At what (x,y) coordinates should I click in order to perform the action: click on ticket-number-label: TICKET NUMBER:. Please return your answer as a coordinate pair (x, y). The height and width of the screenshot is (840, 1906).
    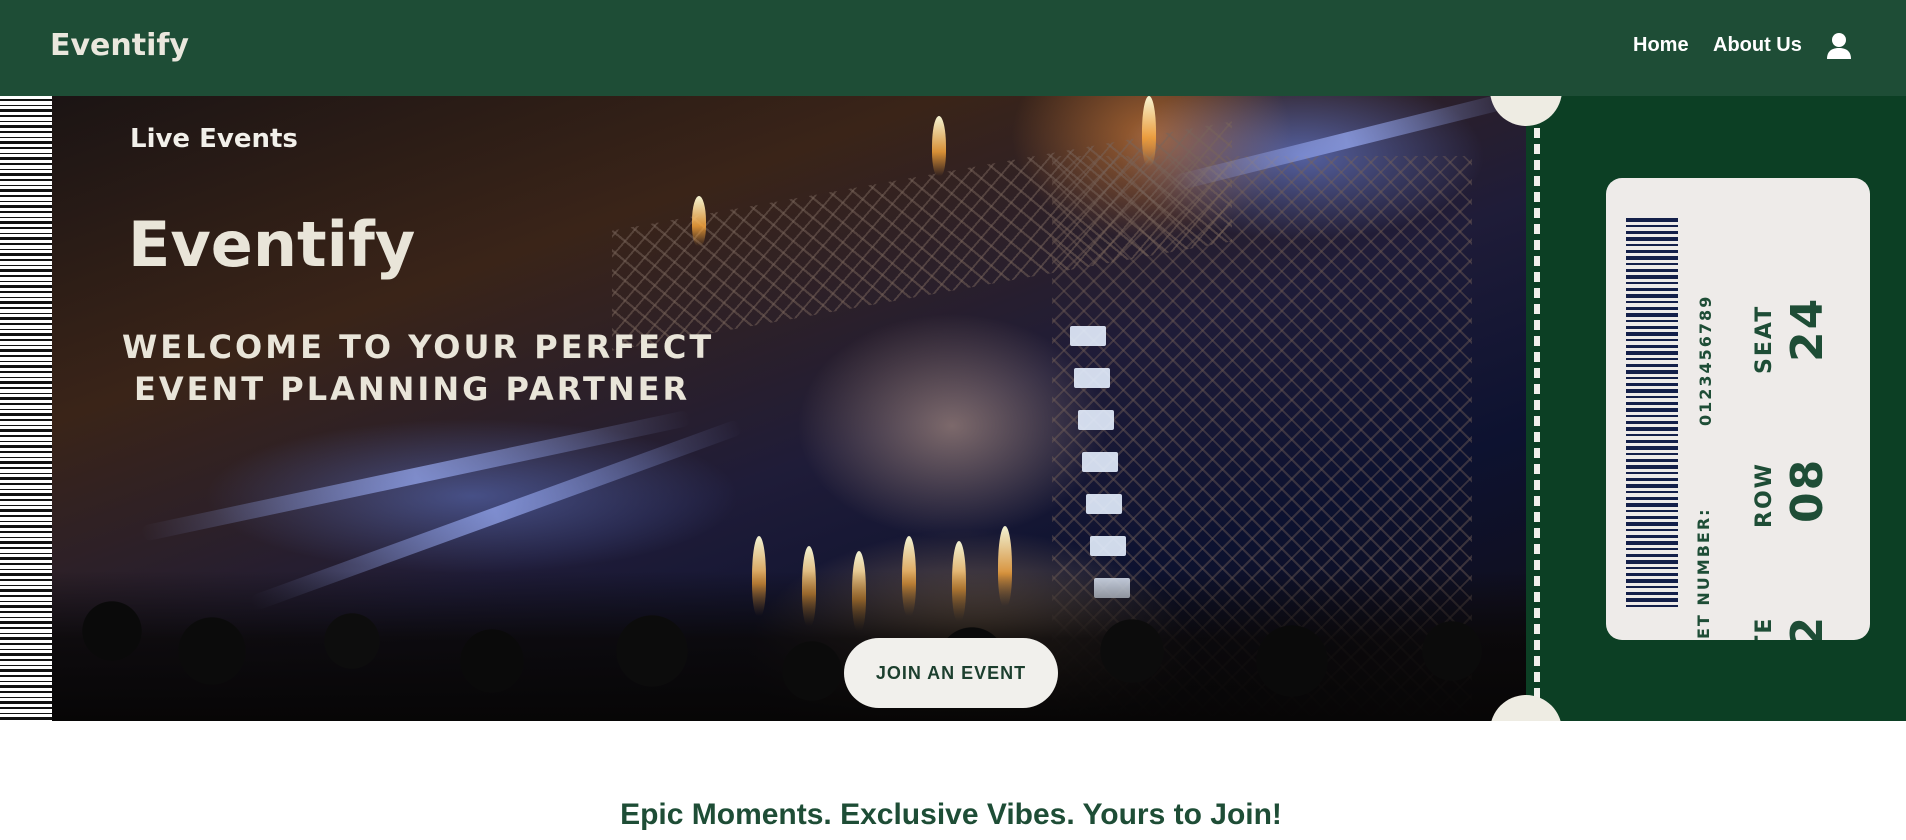
    Looking at the image, I should click on (1703, 573).